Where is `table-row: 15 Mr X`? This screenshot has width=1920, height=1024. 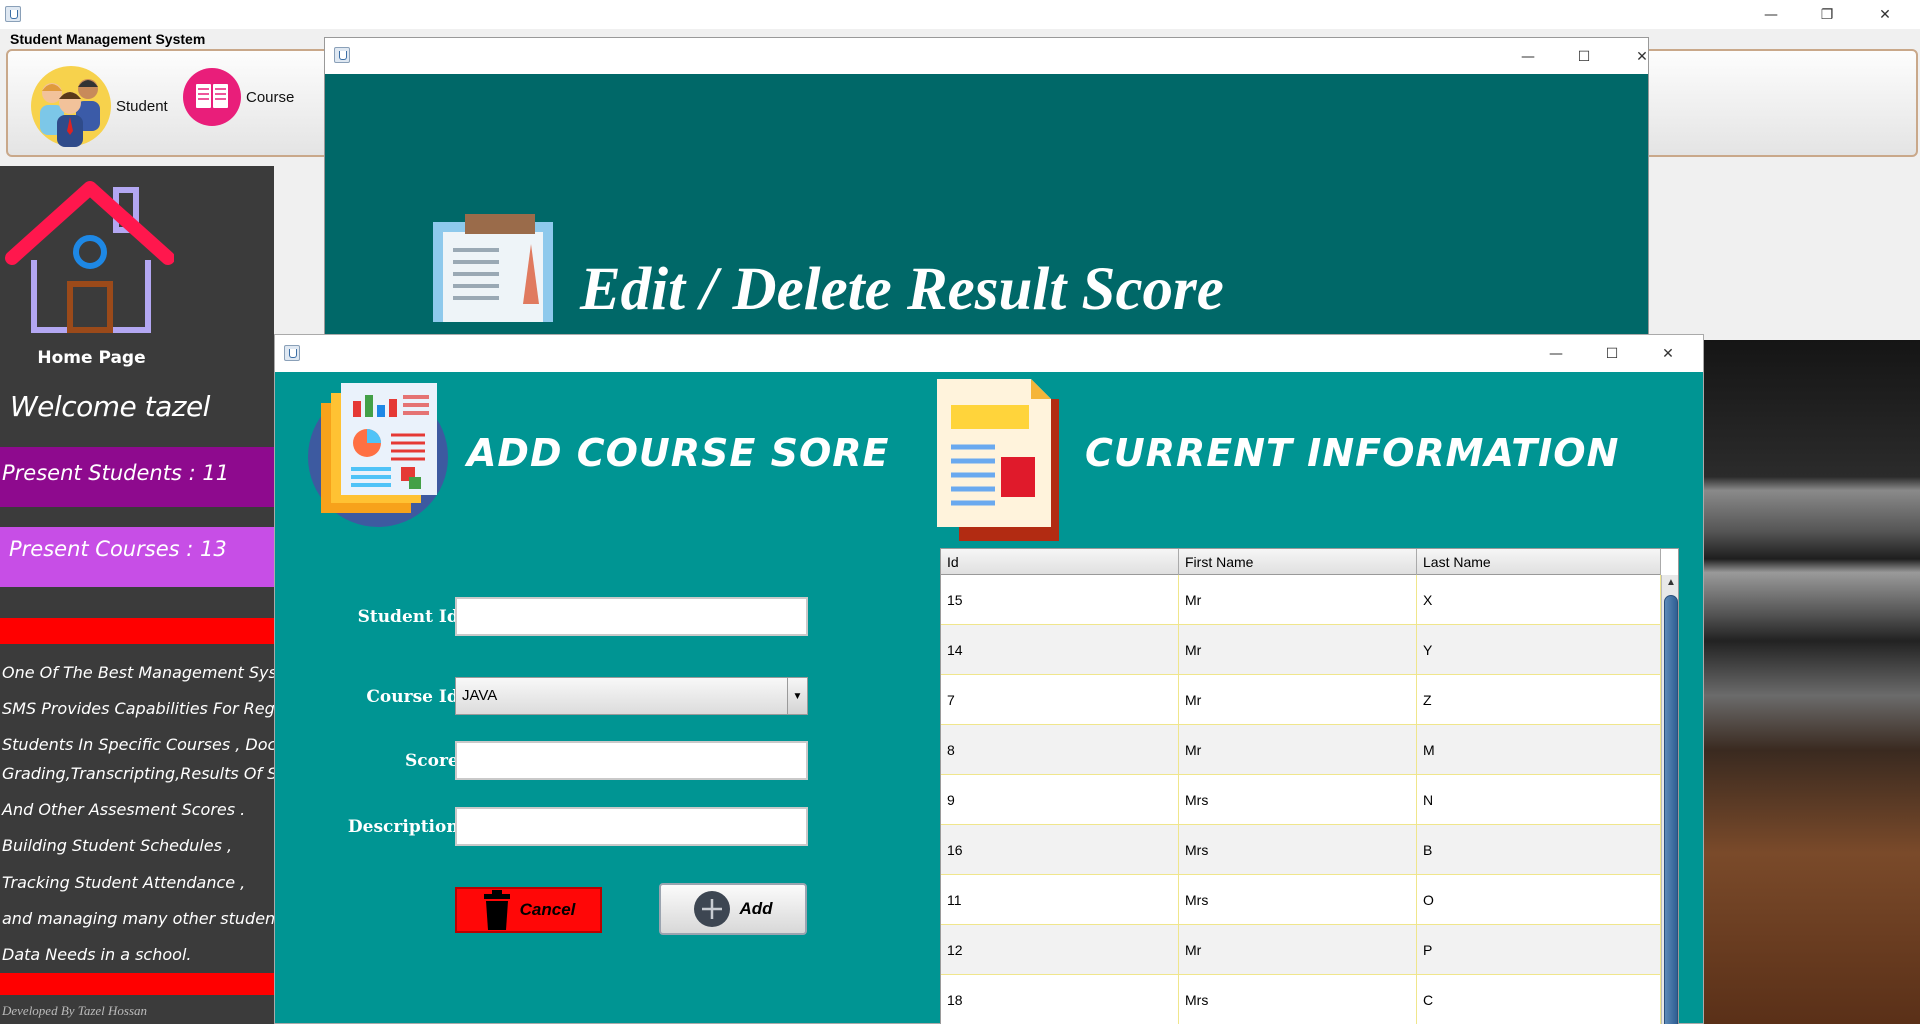
table-row: 15 Mr X is located at coordinates (1301, 600).